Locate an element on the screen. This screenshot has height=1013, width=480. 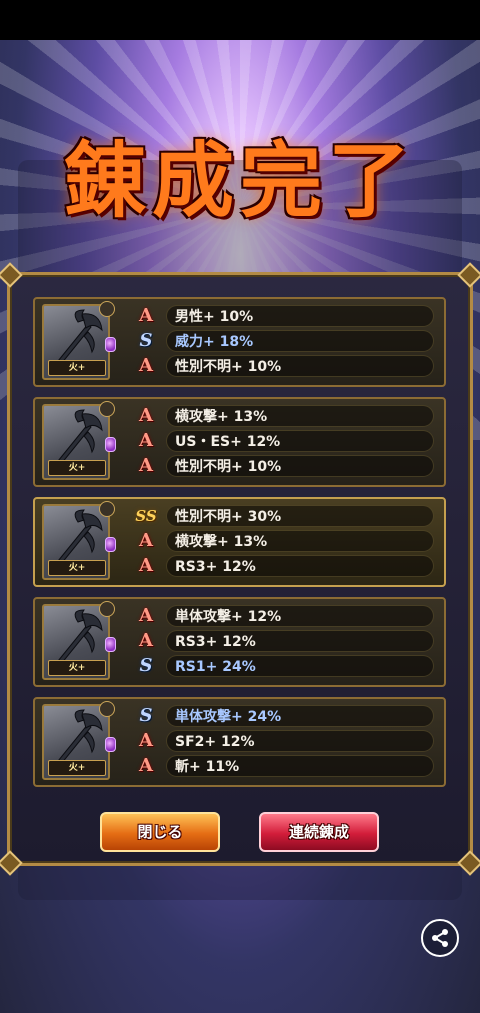
result-card: 火+ A 横攻撃+ 13% A US・ES+ 12% A 性別不明+ 10% is located at coordinates (239, 442).